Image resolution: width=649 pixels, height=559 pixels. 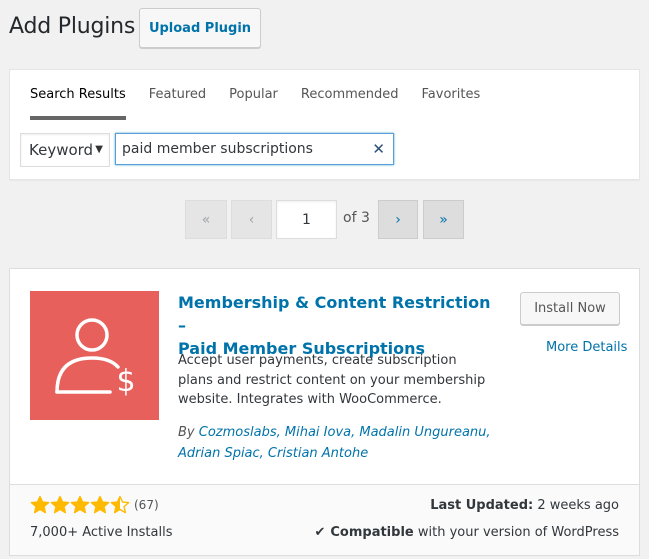 What do you see at coordinates (578, 505) in the screenshot?
I see `last-updated-value: 2 weeks ago` at bounding box center [578, 505].